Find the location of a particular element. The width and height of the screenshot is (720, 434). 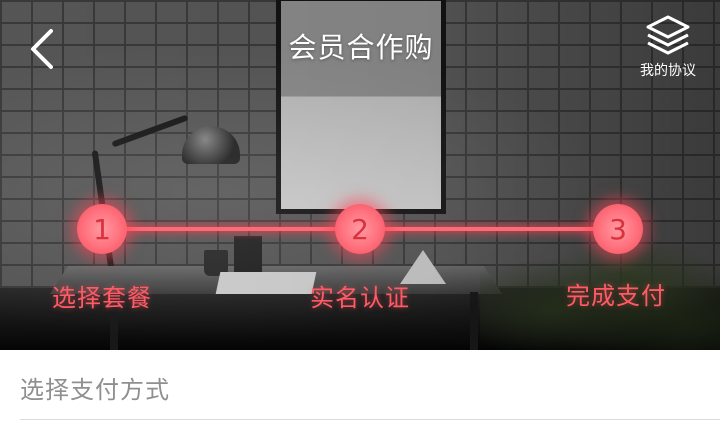

my-agreement-label: 我的协议 is located at coordinates (668, 71).